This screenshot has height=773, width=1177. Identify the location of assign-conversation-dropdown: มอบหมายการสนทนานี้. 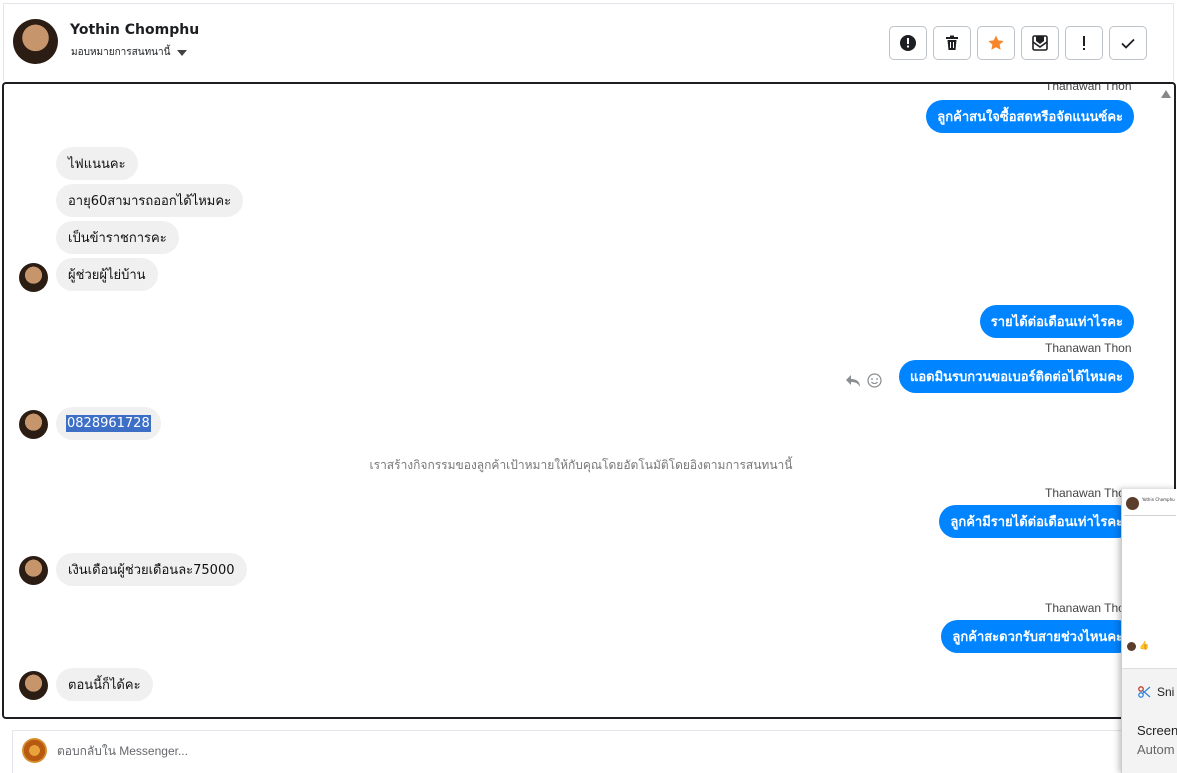
(129, 52).